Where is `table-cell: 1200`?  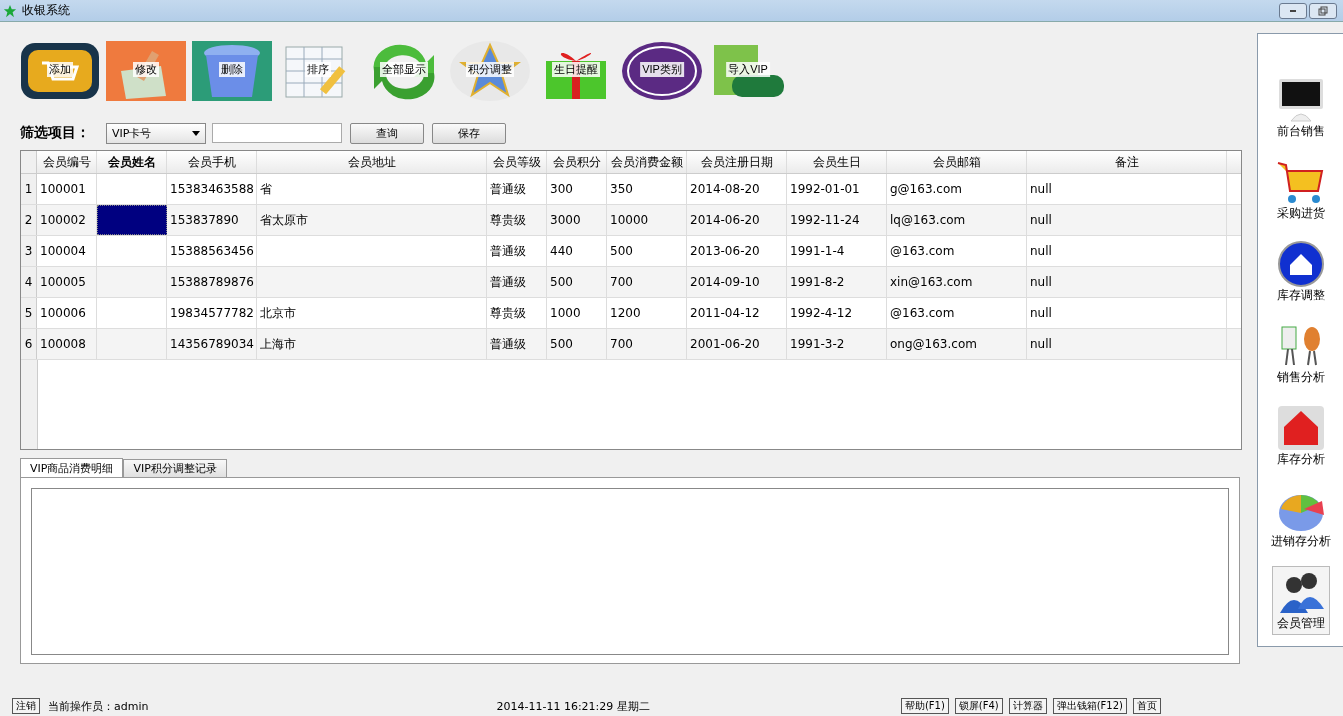 table-cell: 1200 is located at coordinates (647, 313).